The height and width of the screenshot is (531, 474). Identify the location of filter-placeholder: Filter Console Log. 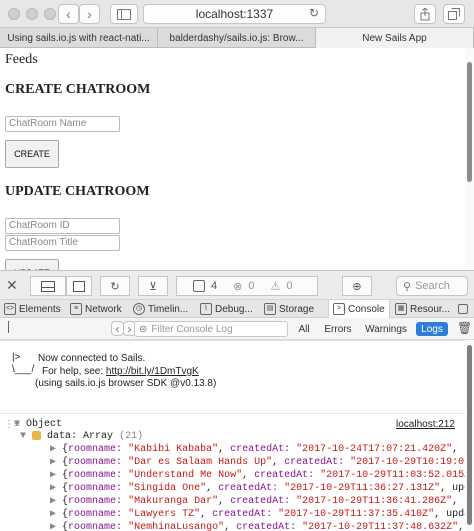
(192, 329).